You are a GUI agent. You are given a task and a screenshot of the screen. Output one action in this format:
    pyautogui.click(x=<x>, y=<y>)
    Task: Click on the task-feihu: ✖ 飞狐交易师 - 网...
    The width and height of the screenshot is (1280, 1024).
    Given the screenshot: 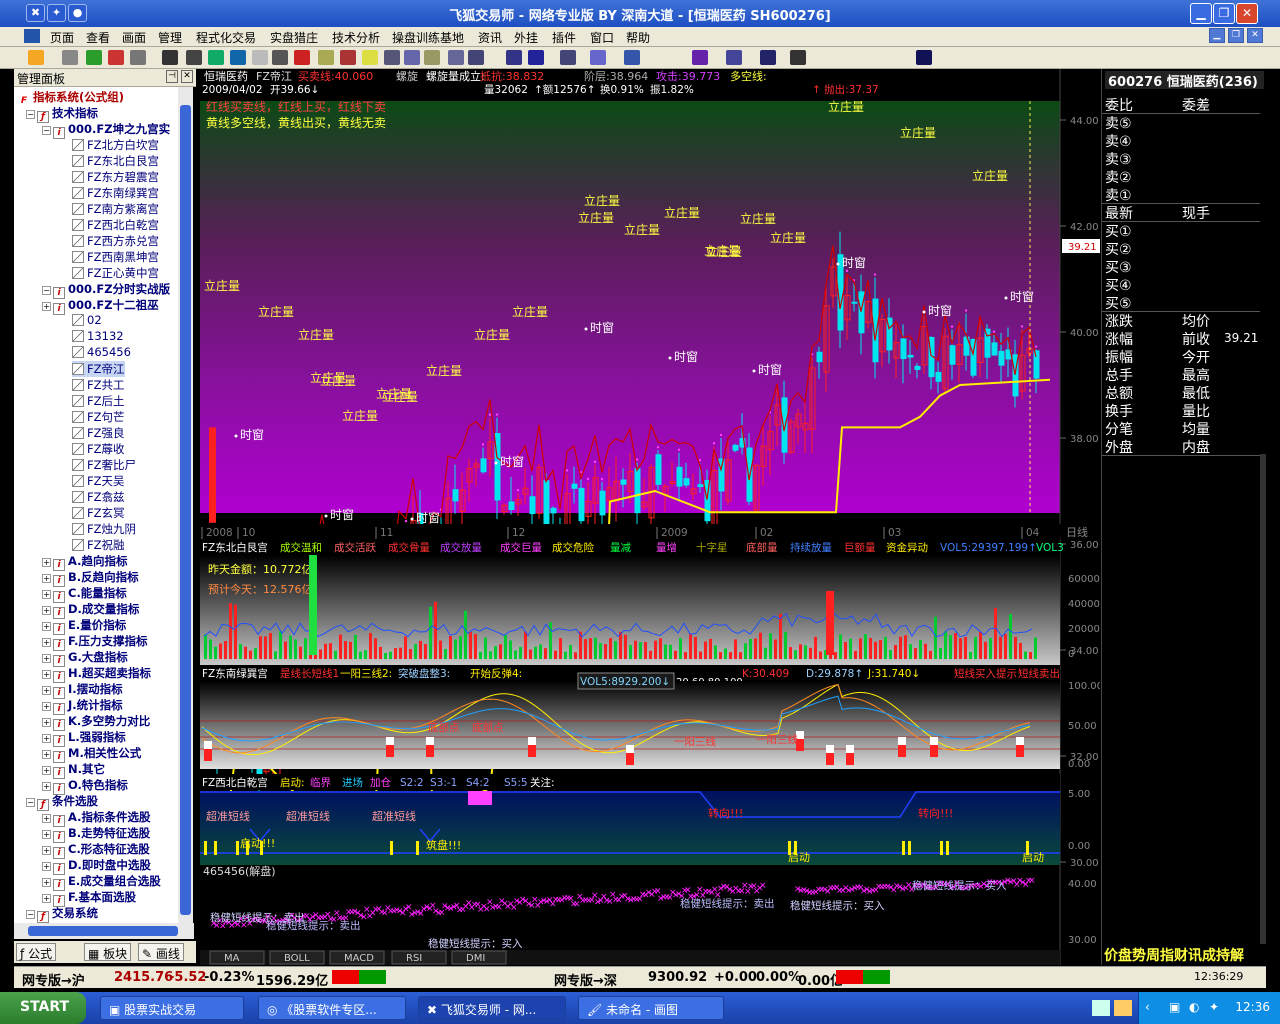 What is the action you would take?
    pyautogui.click(x=492, y=1008)
    